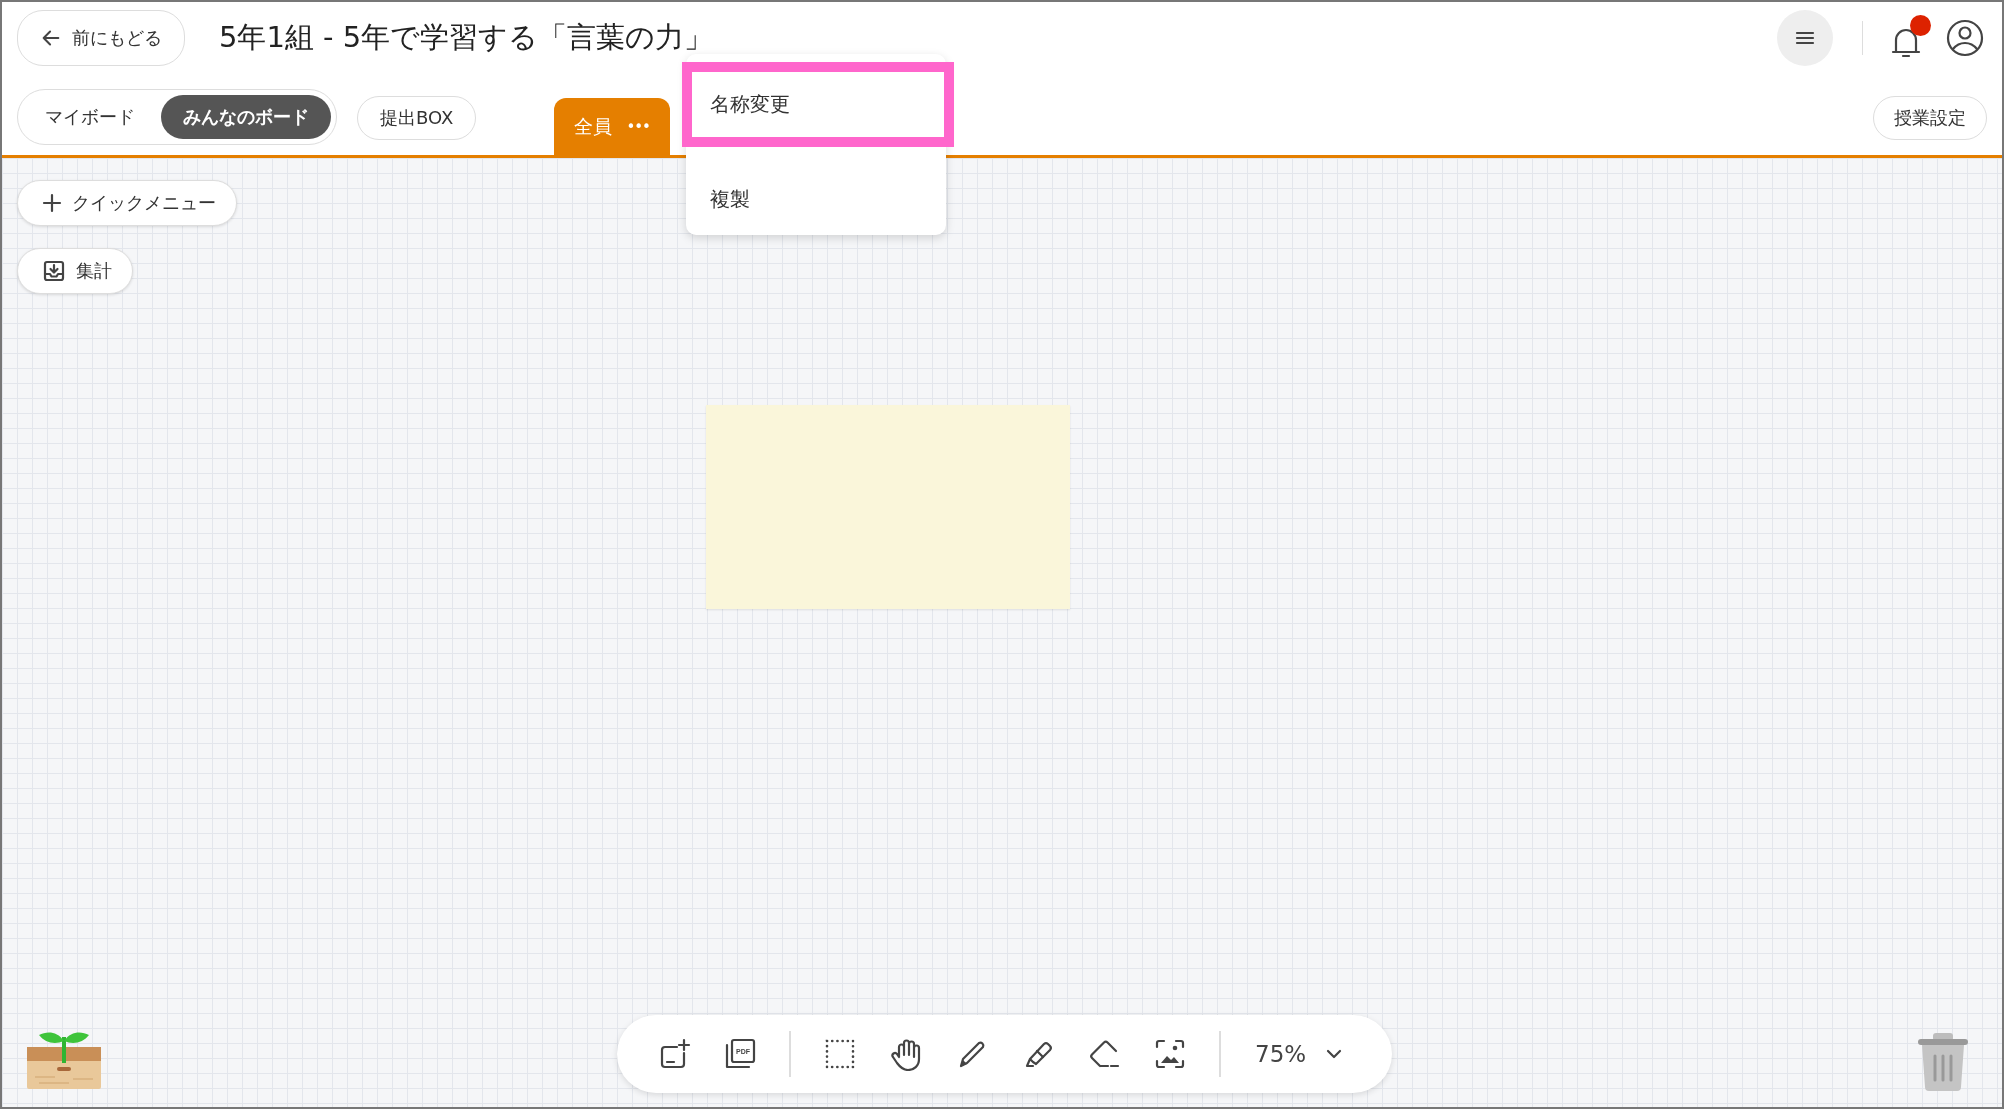 The height and width of the screenshot is (1109, 2004). What do you see at coordinates (840, 1054) in the screenshot?
I see `selection-icon` at bounding box center [840, 1054].